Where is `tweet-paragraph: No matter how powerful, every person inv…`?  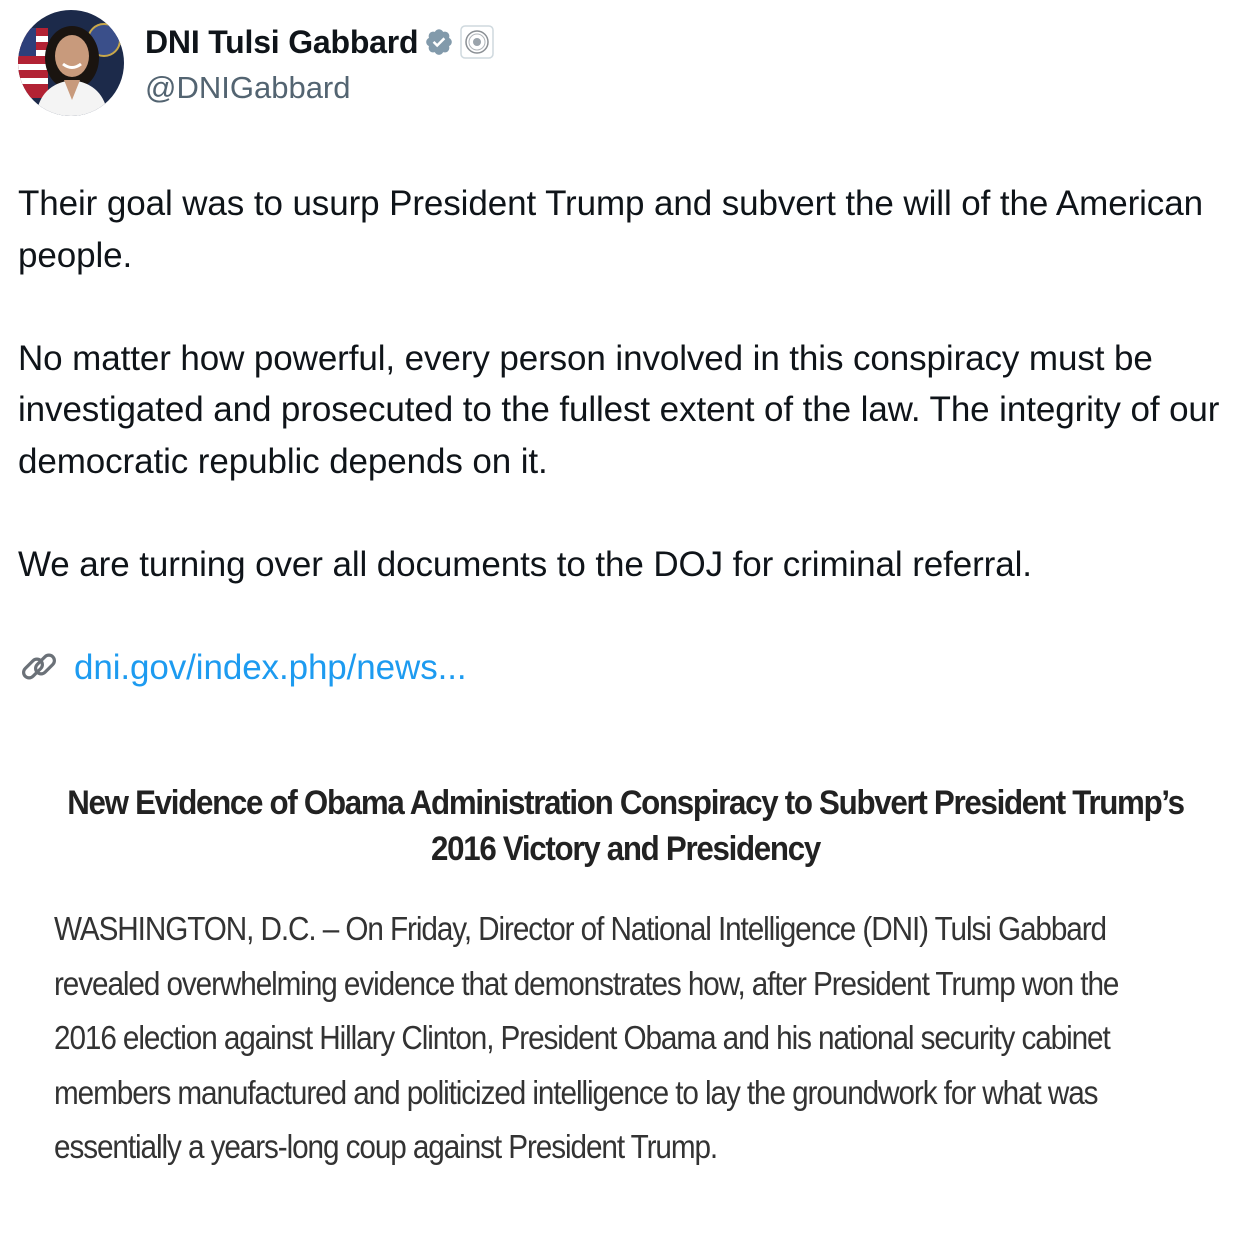
tweet-paragraph: No matter how powerful, every person inv… is located at coordinates (619, 409).